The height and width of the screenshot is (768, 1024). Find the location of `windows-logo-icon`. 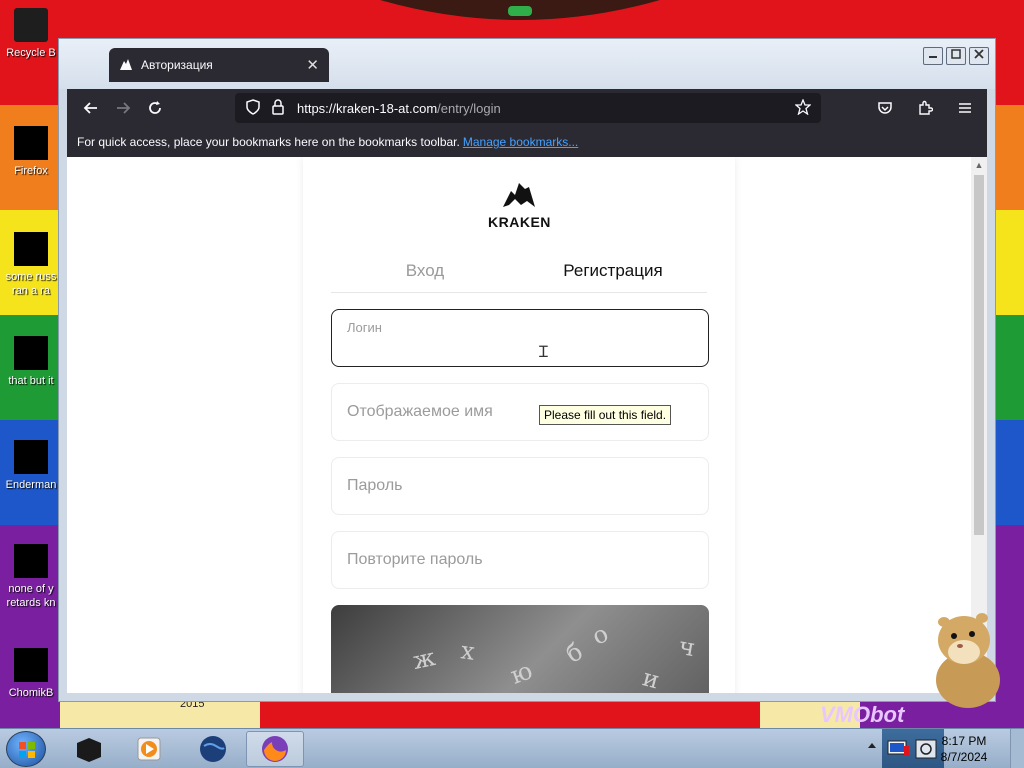

windows-logo-icon is located at coordinates (27, 750).